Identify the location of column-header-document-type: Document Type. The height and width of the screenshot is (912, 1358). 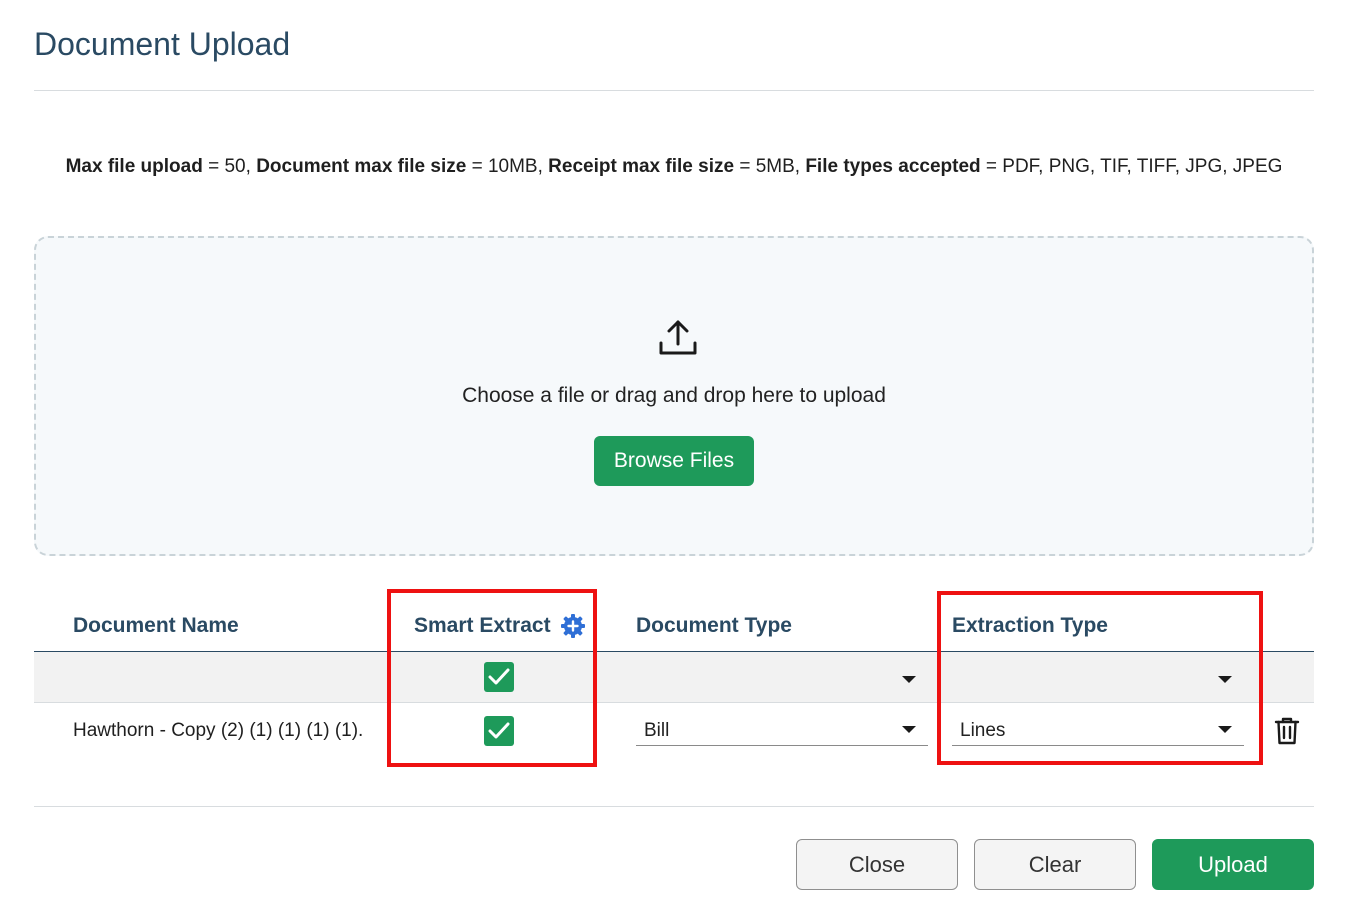
(714, 625).